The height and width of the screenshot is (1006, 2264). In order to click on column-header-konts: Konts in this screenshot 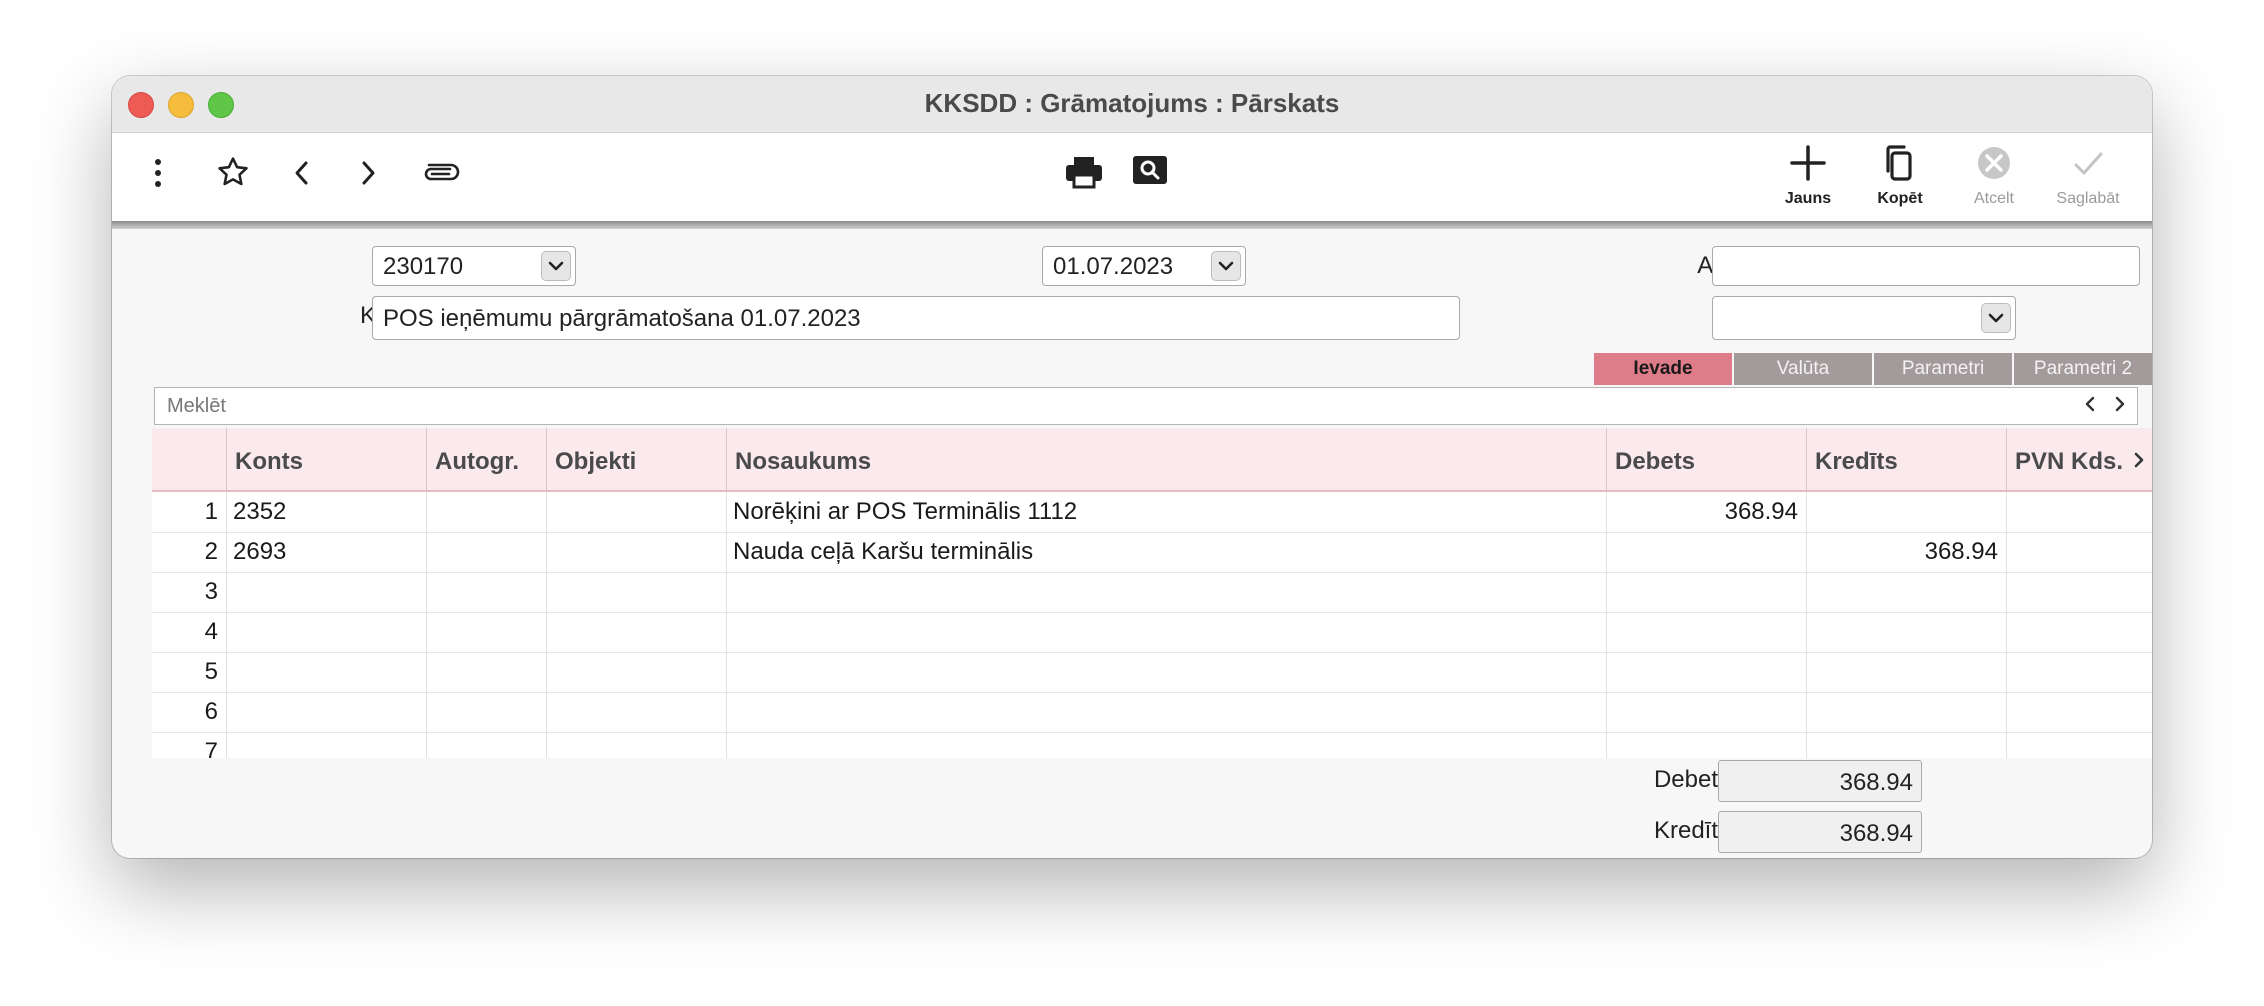, I will do `click(326, 459)`.